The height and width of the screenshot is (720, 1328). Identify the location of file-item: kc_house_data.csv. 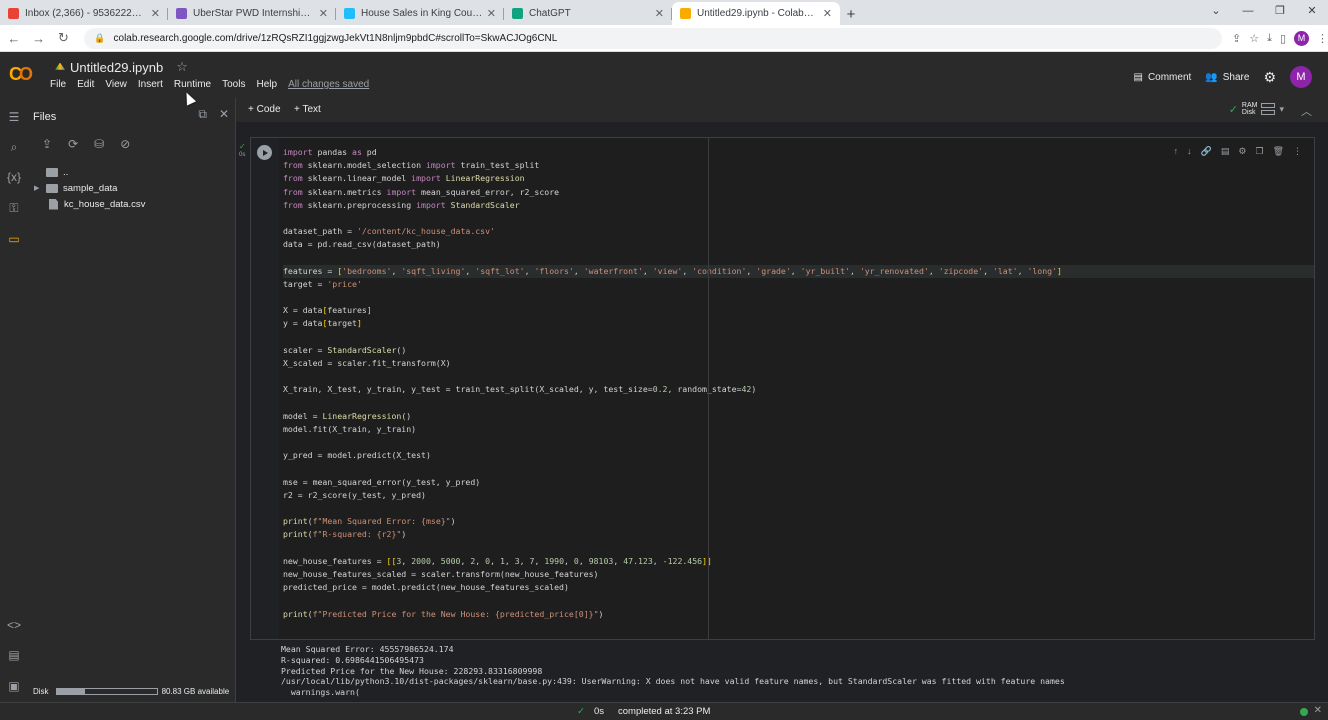
(89, 204).